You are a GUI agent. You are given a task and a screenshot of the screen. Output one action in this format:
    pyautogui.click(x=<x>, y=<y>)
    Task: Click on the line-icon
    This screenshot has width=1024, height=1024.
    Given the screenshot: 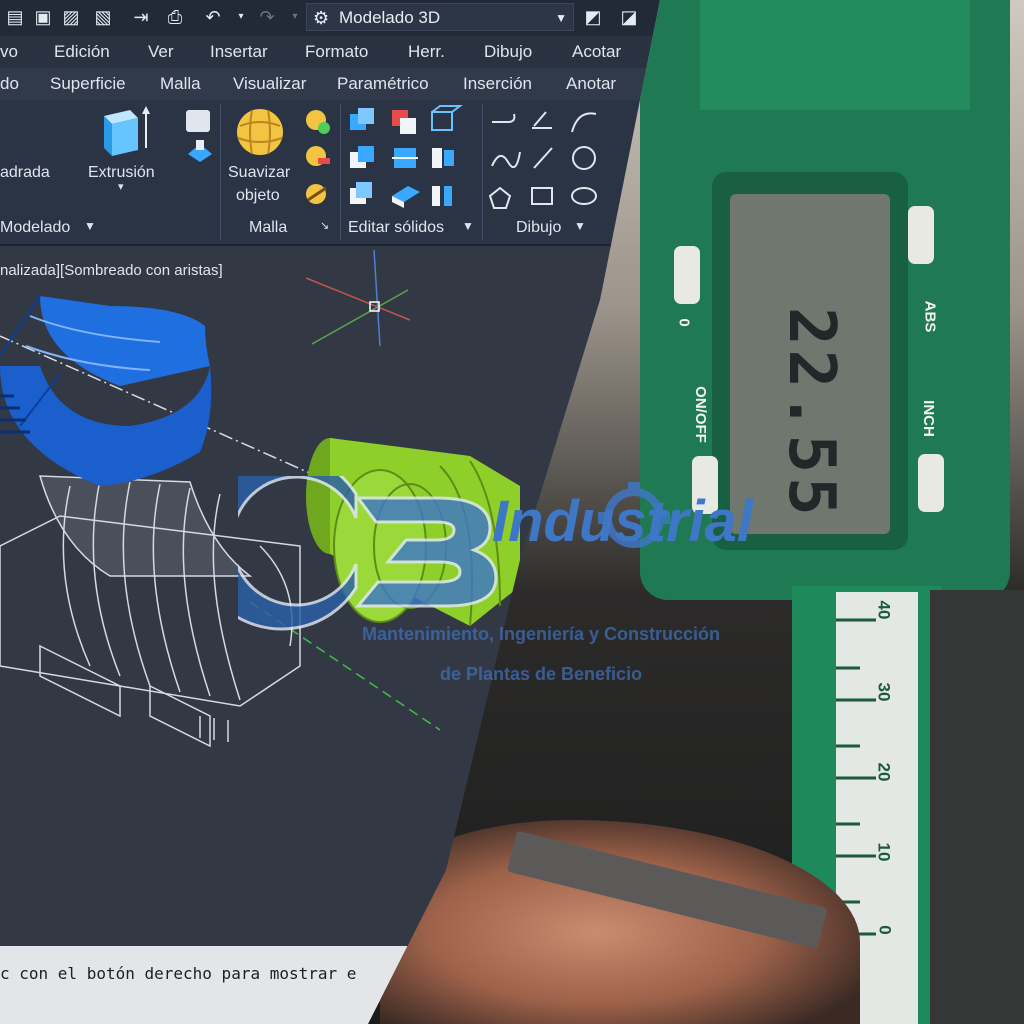 What is the action you would take?
    pyautogui.click(x=543, y=158)
    